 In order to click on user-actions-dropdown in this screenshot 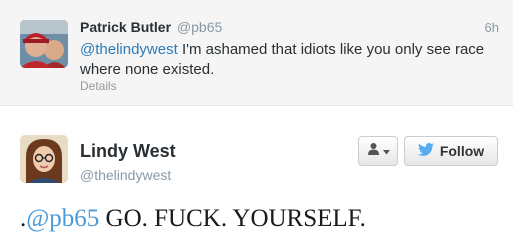, I will do `click(378, 151)`.